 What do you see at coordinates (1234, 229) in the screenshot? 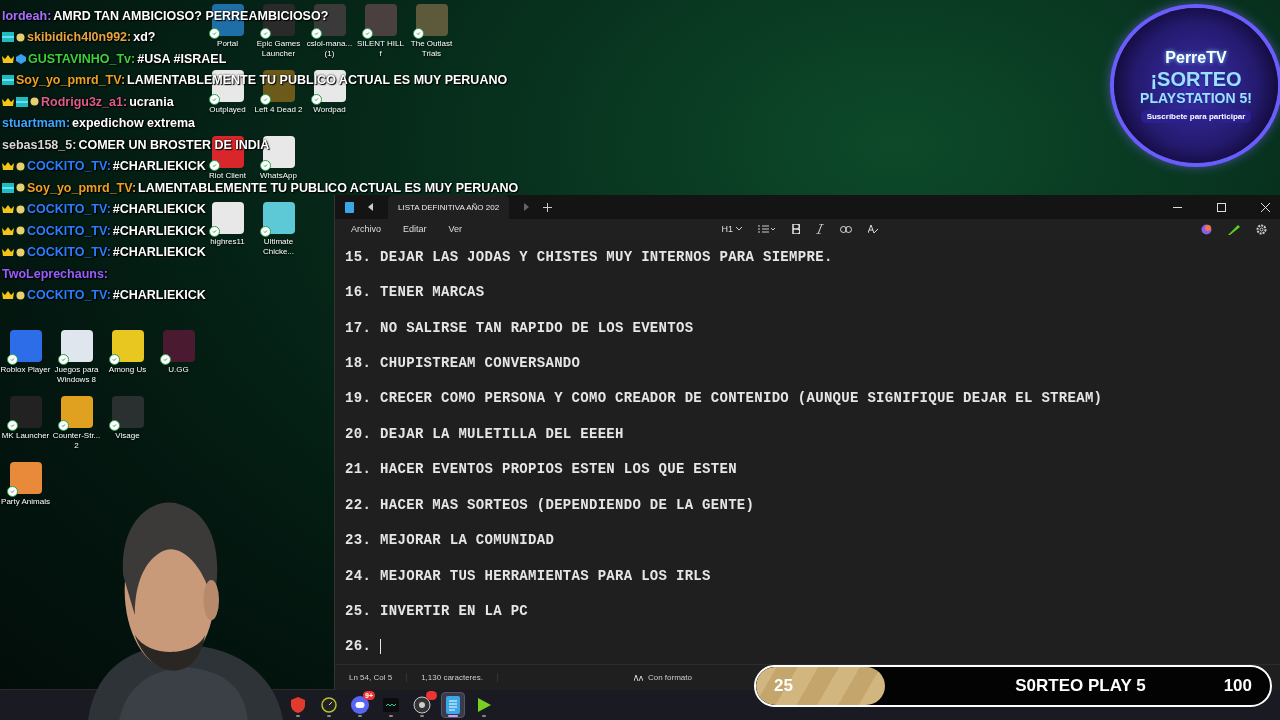
I see `pen-icon` at bounding box center [1234, 229].